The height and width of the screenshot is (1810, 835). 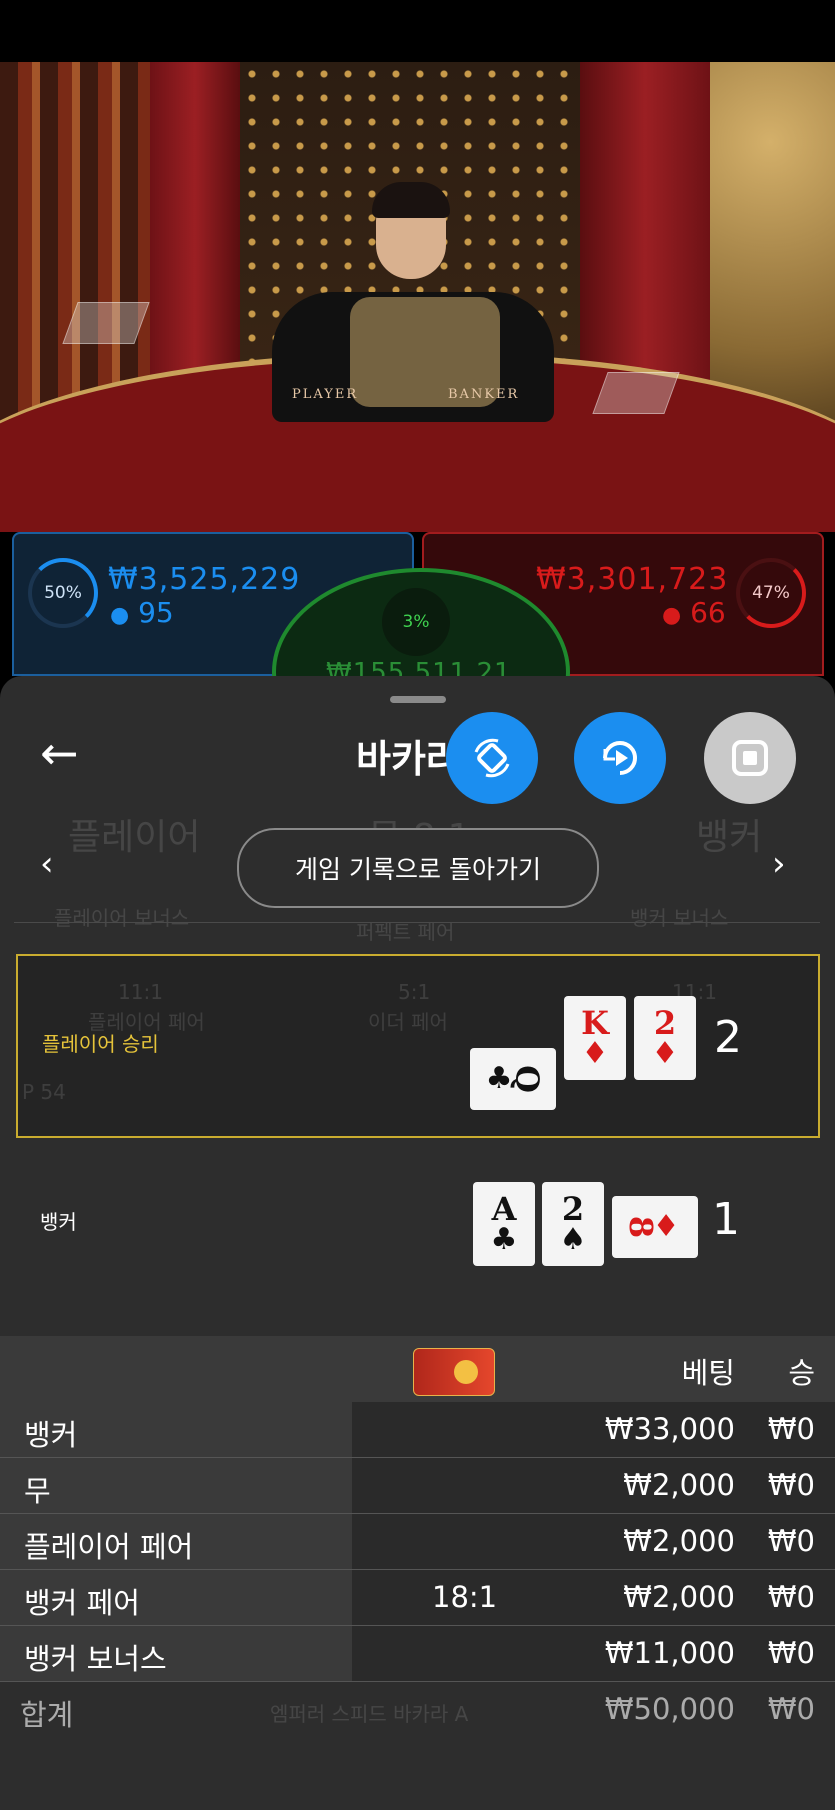 What do you see at coordinates (417, 1430) in the screenshot?
I see `table-row: 뱅커 ₩33,000 ₩0` at bounding box center [417, 1430].